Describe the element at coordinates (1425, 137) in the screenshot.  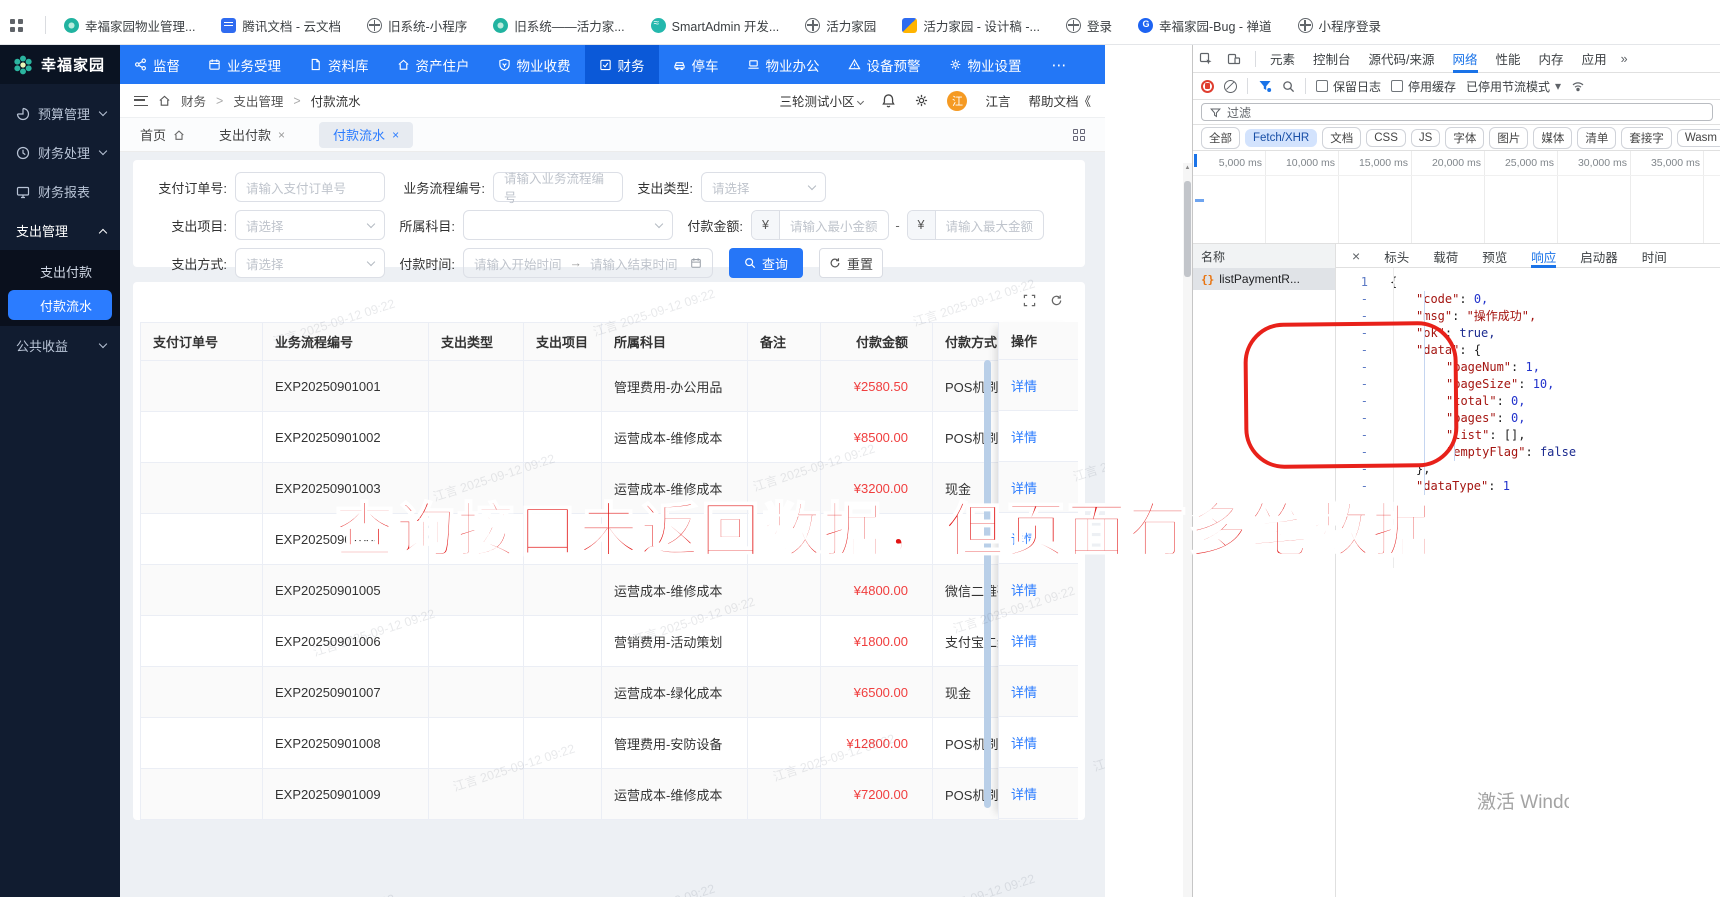
I see `request-type-chip: JS` at that location.